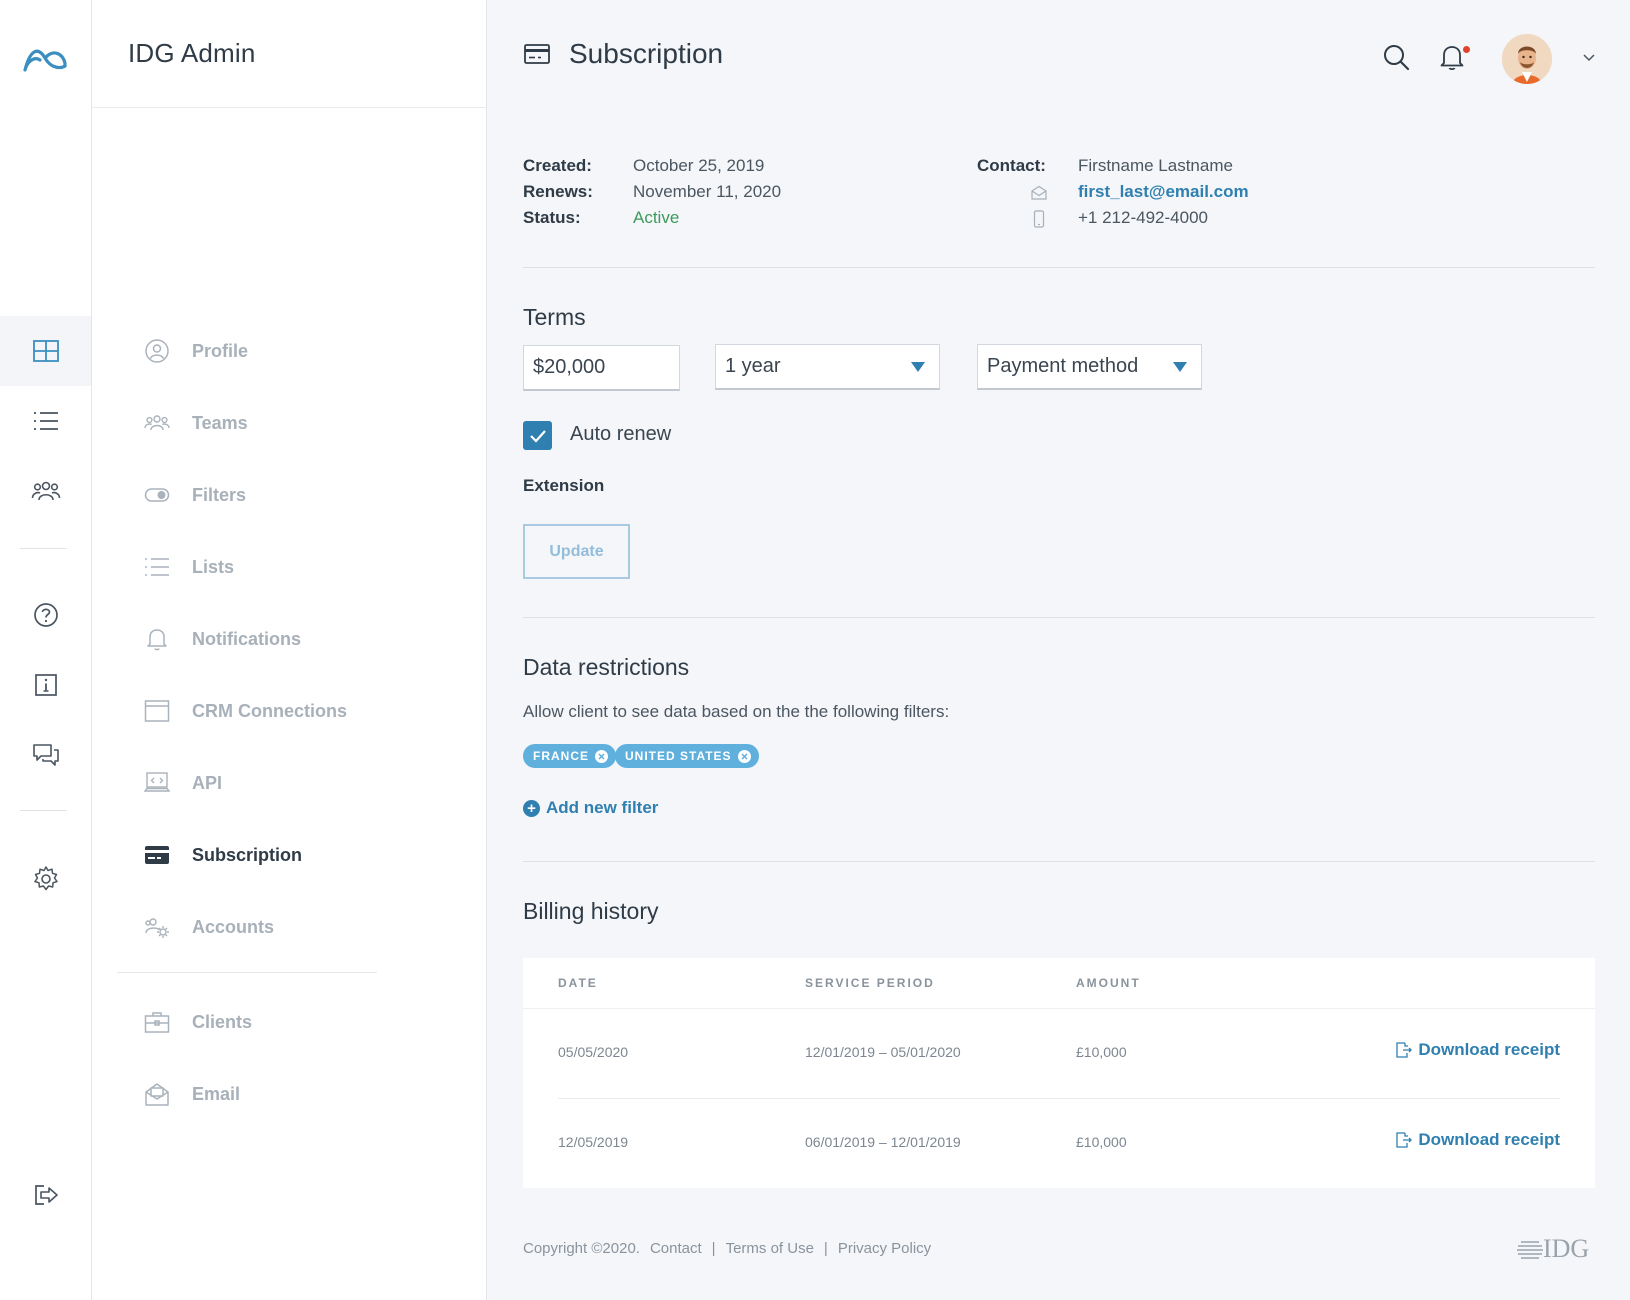 This screenshot has height=1300, width=1630. Describe the element at coordinates (699, 165) in the screenshot. I see `created-value: October 25, 2019` at that location.